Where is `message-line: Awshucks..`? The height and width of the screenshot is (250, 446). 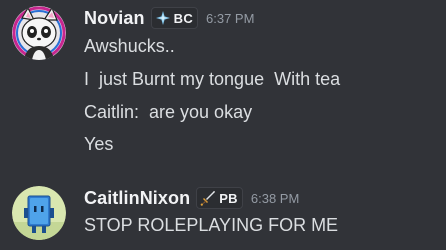
message-line: Awshucks.. is located at coordinates (129, 46).